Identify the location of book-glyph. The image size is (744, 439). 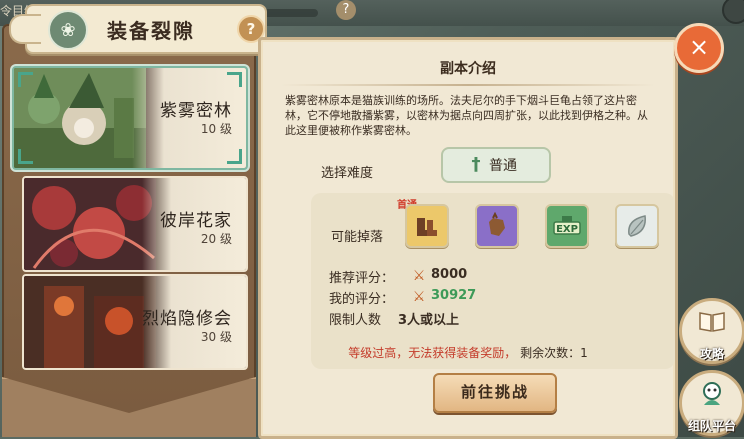
(712, 322).